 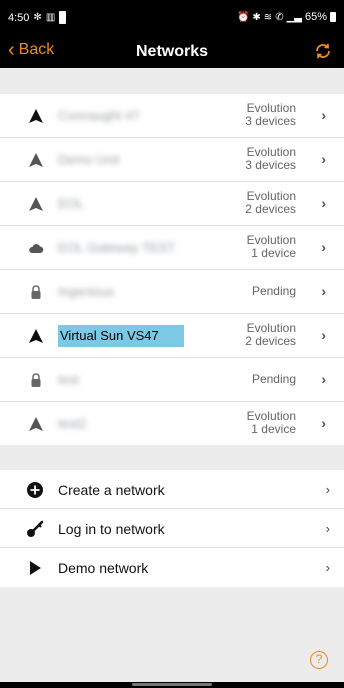 What do you see at coordinates (86, 291) in the screenshot?
I see `network-name: Ingenious` at bounding box center [86, 291].